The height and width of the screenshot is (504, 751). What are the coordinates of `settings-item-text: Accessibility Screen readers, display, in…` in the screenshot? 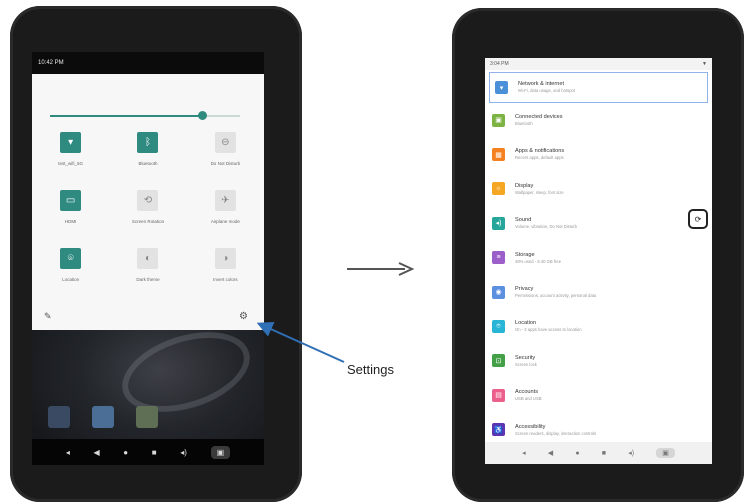 It's located at (555, 430).